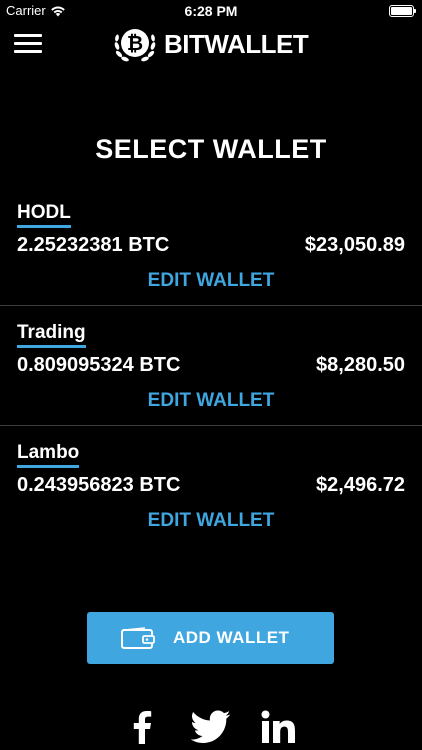 This screenshot has height=750, width=422. I want to click on facebook-icon, so click(142, 727).